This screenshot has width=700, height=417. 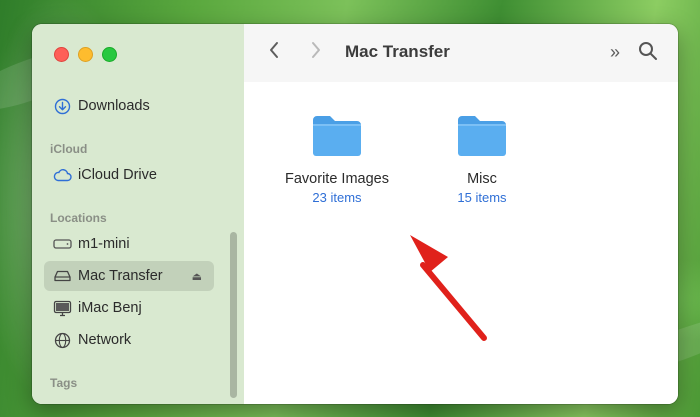 What do you see at coordinates (62, 308) in the screenshot?
I see `display-icon` at bounding box center [62, 308].